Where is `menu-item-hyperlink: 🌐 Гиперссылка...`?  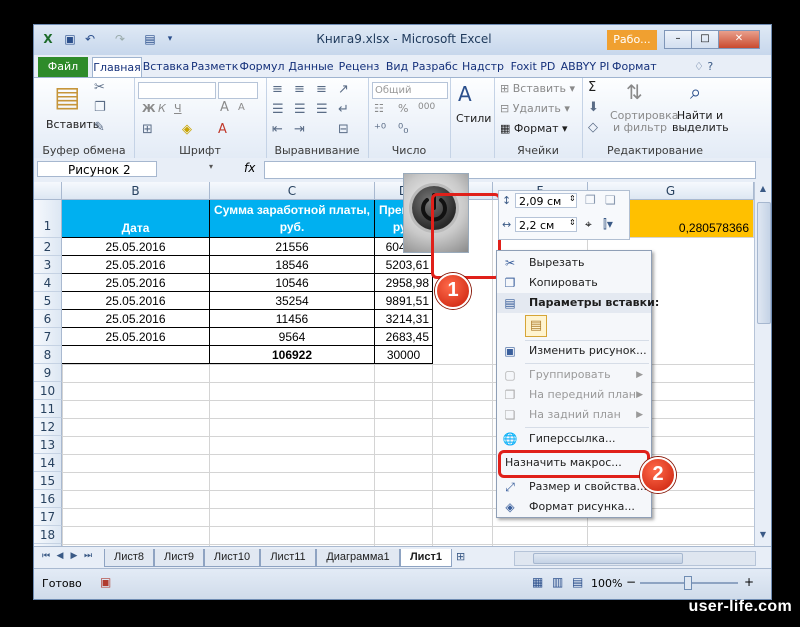 menu-item-hyperlink: 🌐 Гиперссылка... is located at coordinates (574, 439).